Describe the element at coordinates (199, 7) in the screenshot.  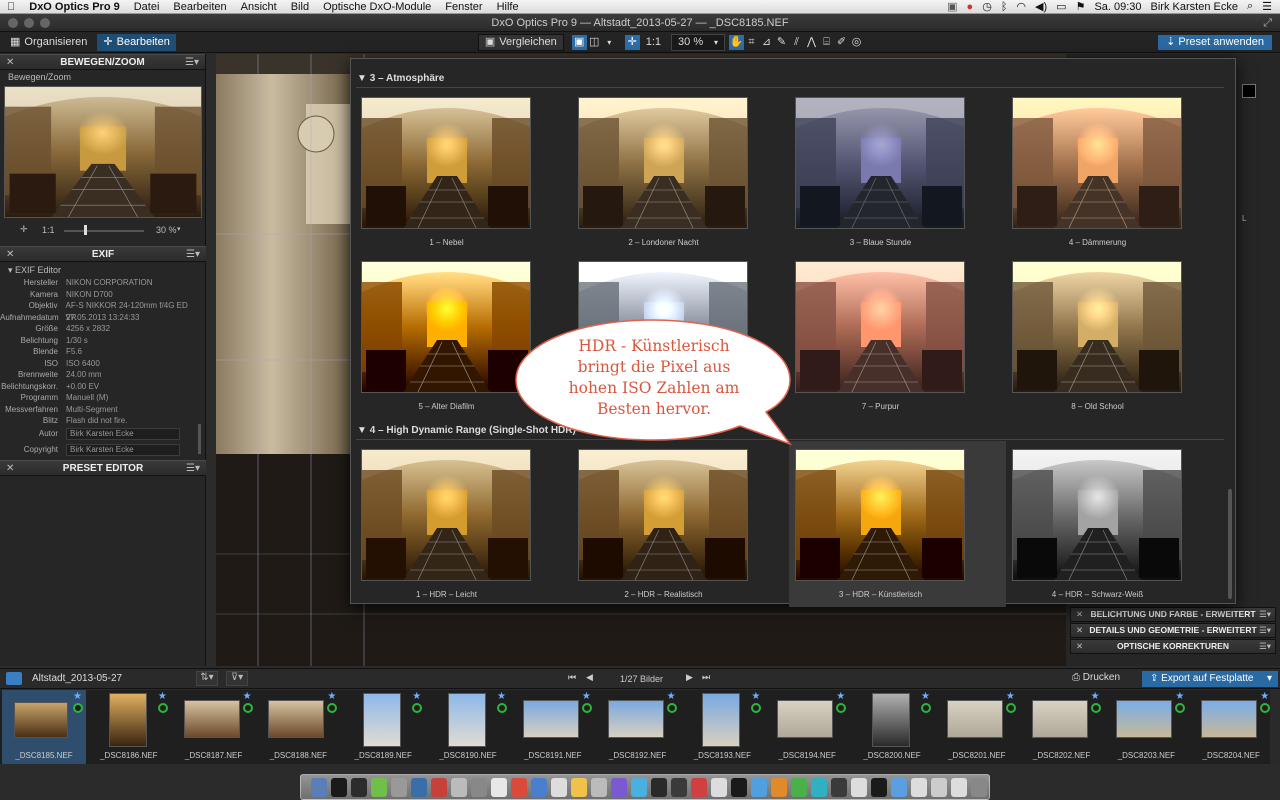
I see `menu-bearbeiten: Bearbeiten` at that location.